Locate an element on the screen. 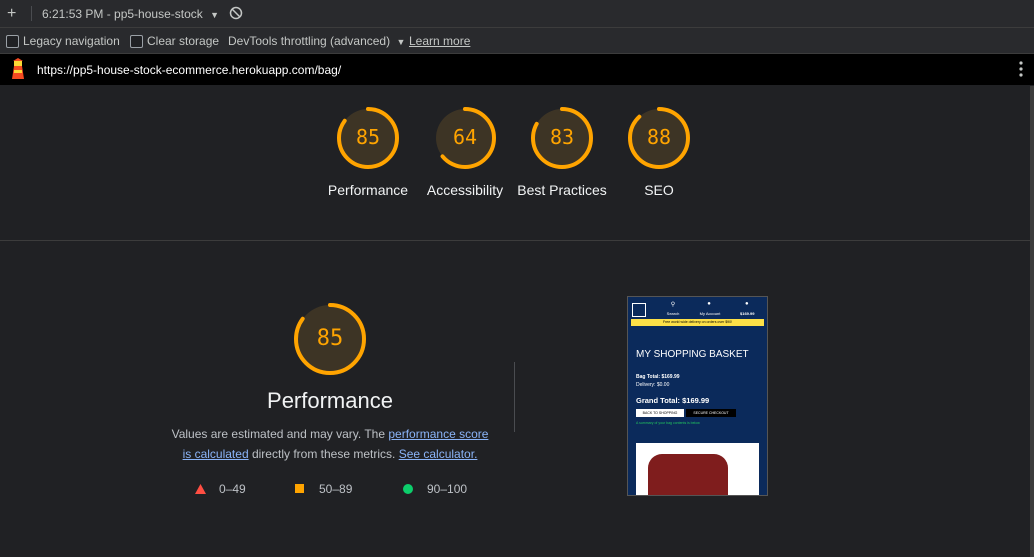 Image resolution: width=1034 pixels, height=557 pixels. phone-account-label: My Account is located at coordinates (710, 313).